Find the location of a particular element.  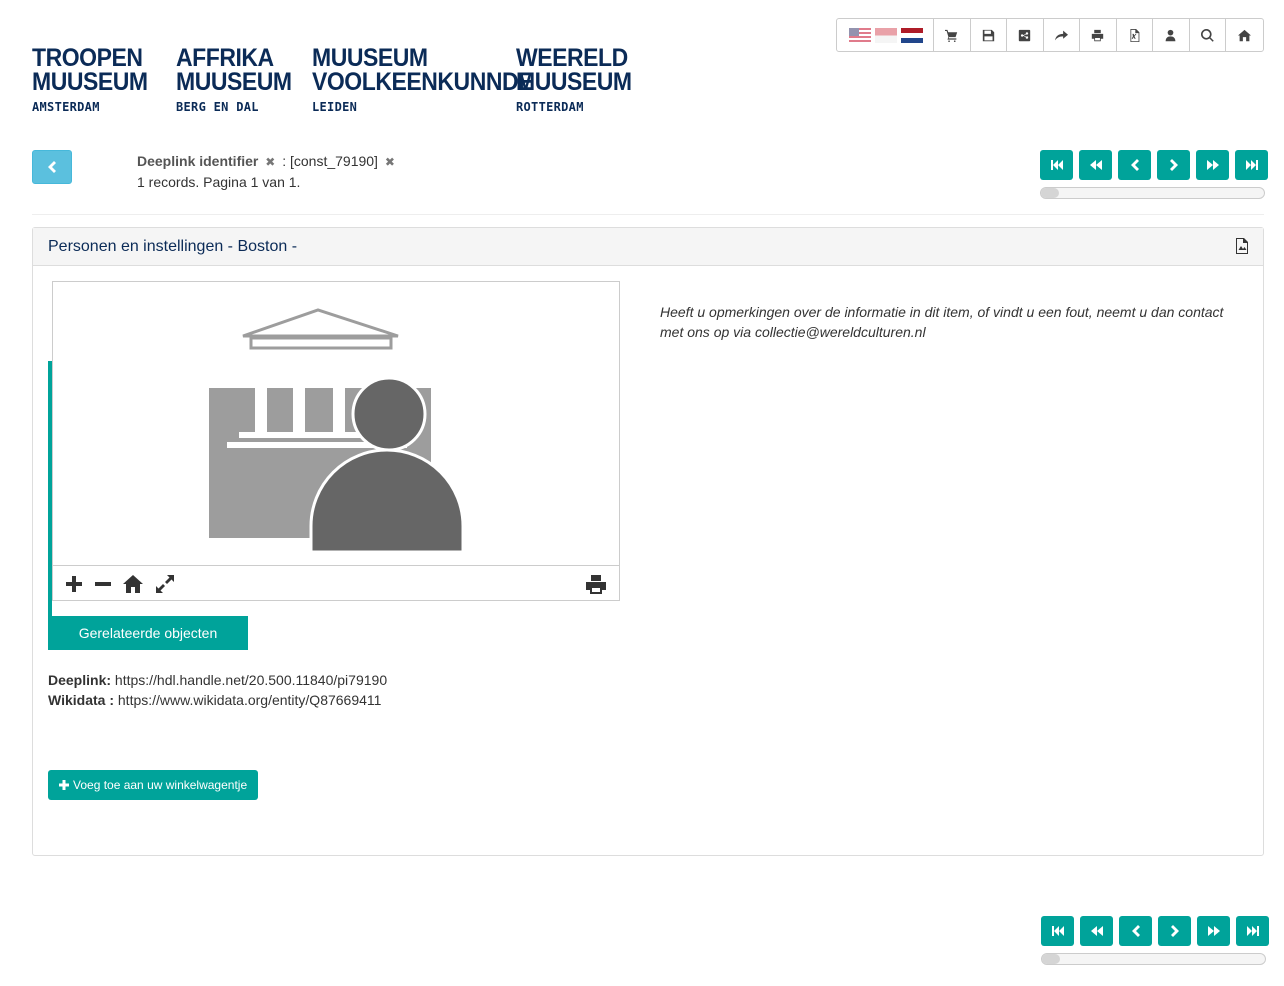

remove-field-icon: ✖ is located at coordinates (270, 162).